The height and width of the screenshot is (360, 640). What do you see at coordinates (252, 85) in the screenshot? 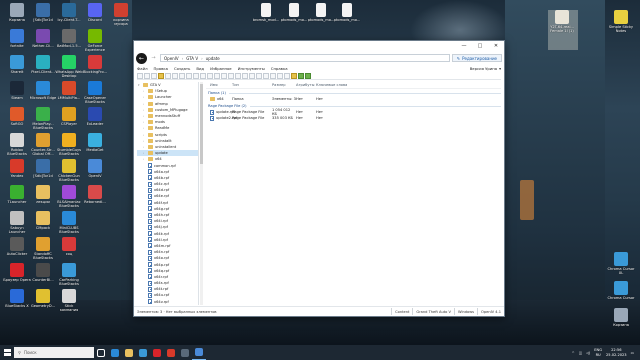
I see `column-type: Тип` at bounding box center [252, 85].